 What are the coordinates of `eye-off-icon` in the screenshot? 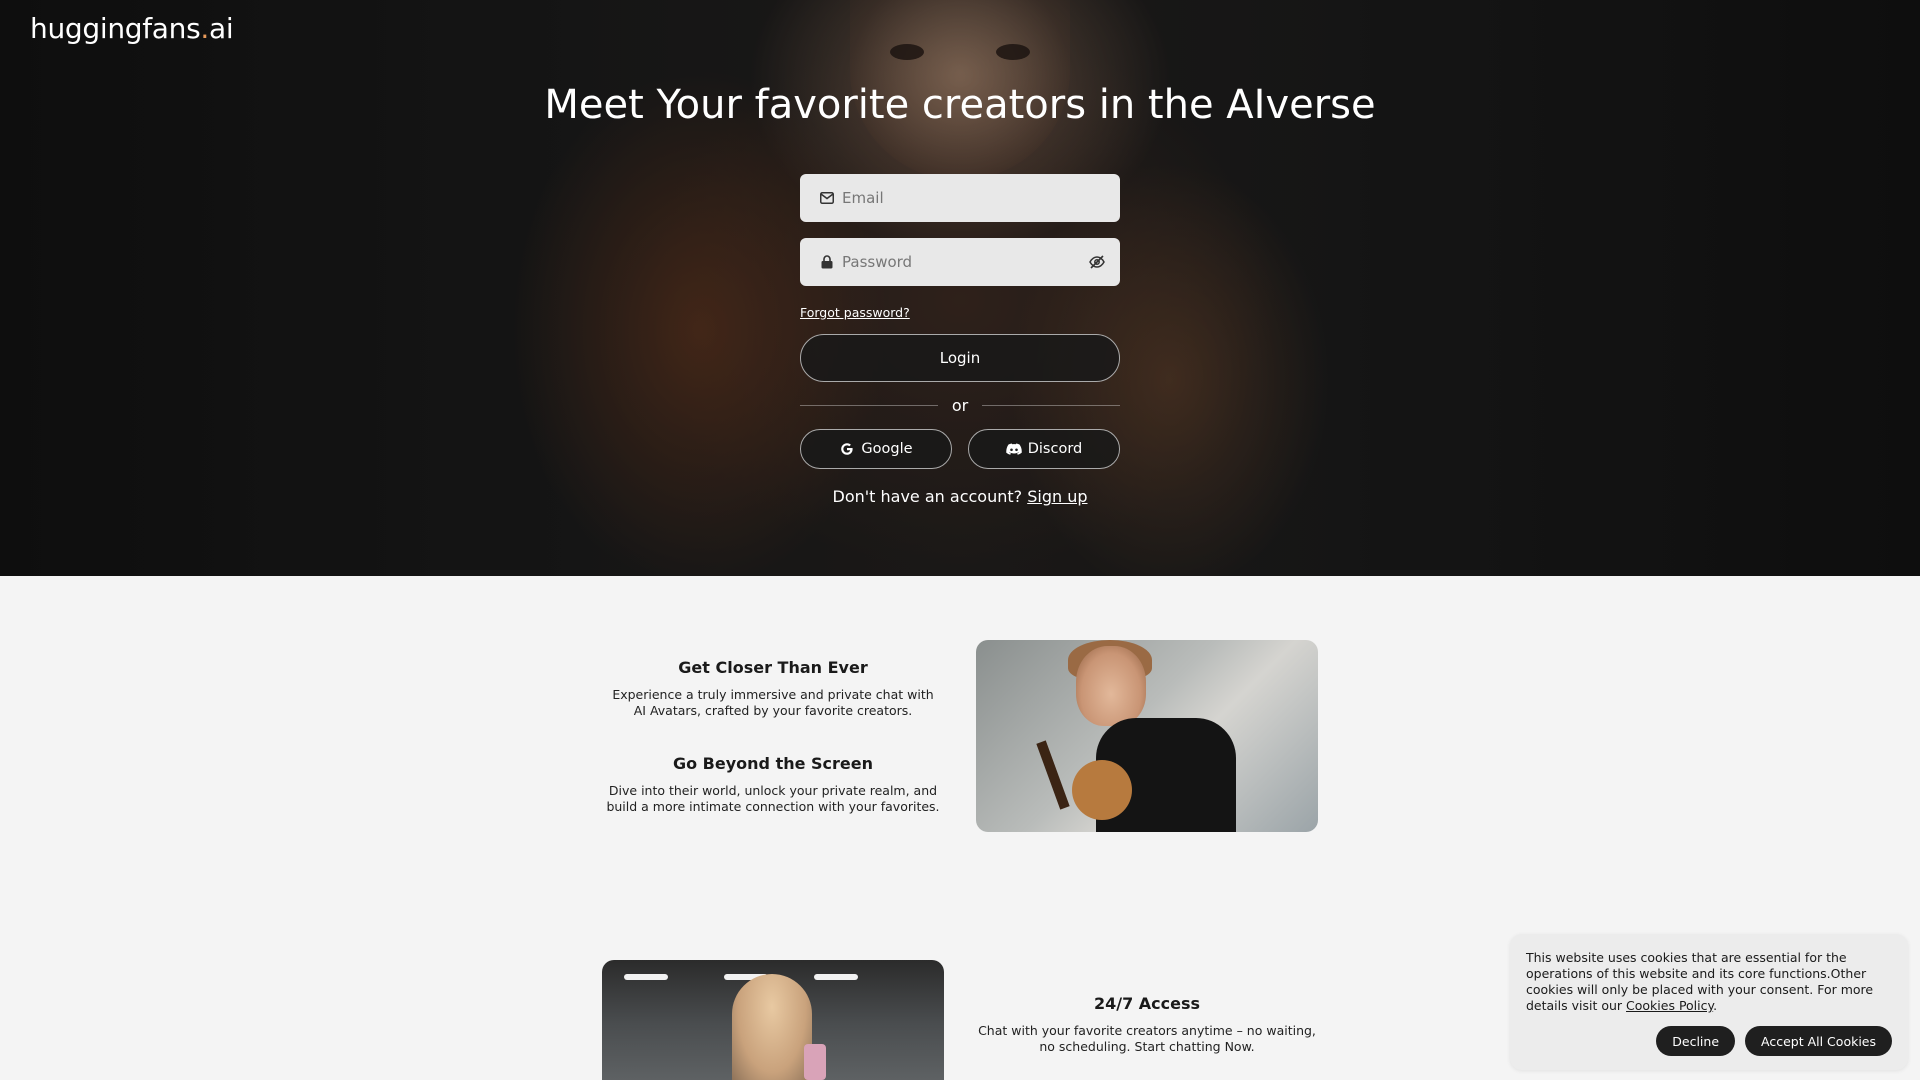 It's located at (1097, 262).